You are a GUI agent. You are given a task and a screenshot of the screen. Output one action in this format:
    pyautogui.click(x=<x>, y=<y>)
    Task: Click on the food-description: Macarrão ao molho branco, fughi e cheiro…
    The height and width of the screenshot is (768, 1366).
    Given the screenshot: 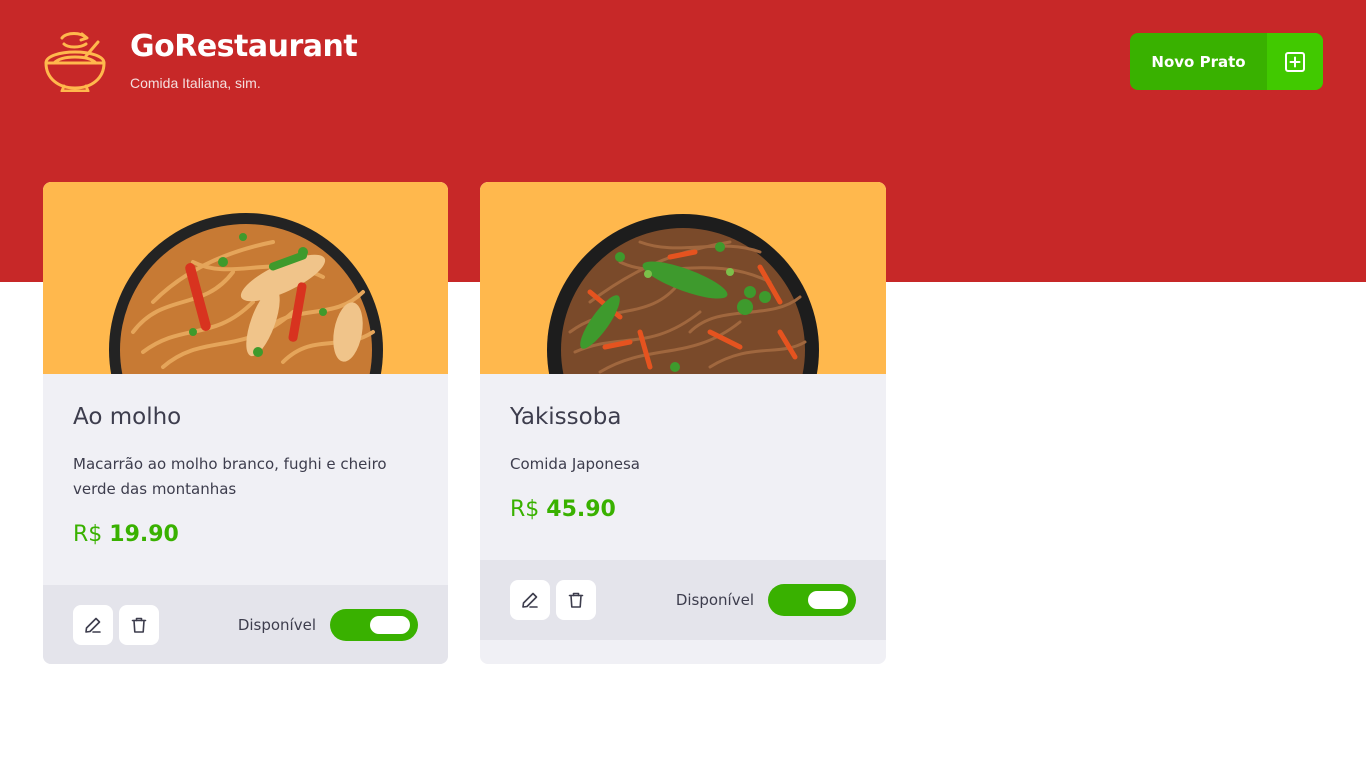 What is the action you would take?
    pyautogui.click(x=230, y=476)
    